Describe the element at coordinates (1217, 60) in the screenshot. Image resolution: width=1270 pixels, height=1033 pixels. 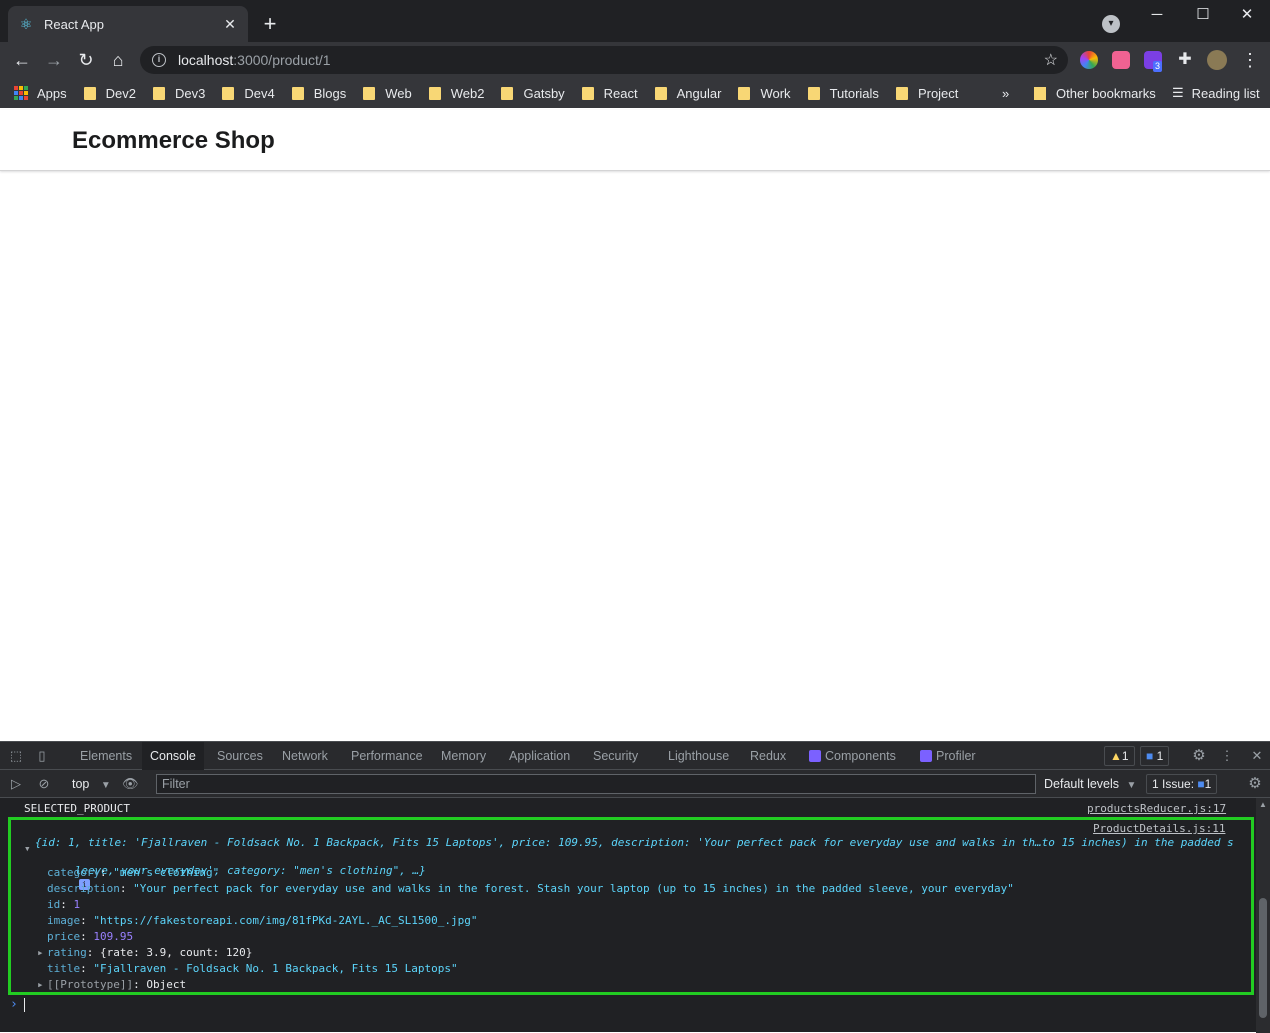
I see `profile-avatar` at that location.